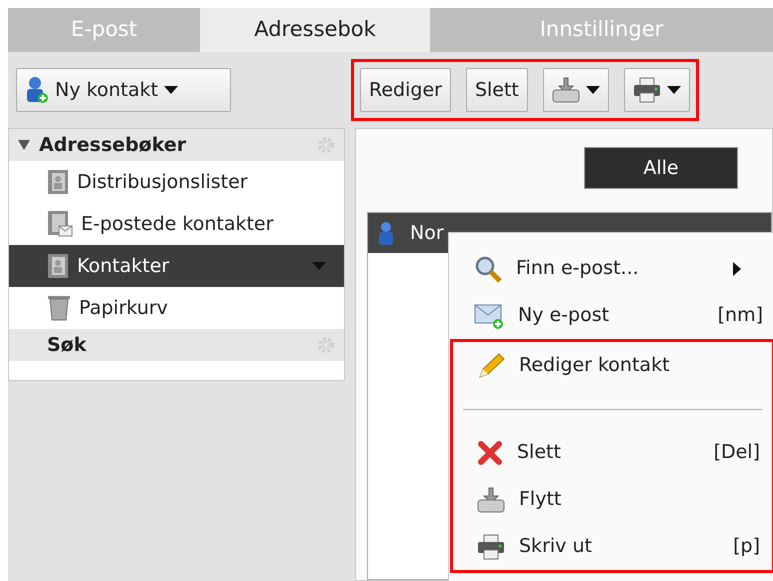 This screenshot has height=581, width=773. Describe the element at coordinates (176, 182) in the screenshot. I see `sidebar-item: Distribusjonslister` at that location.